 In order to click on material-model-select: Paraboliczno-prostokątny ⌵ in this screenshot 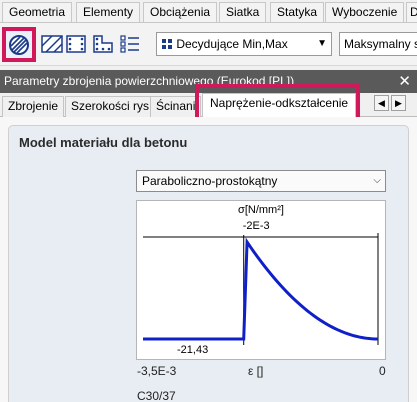, I will do `click(261, 181)`.